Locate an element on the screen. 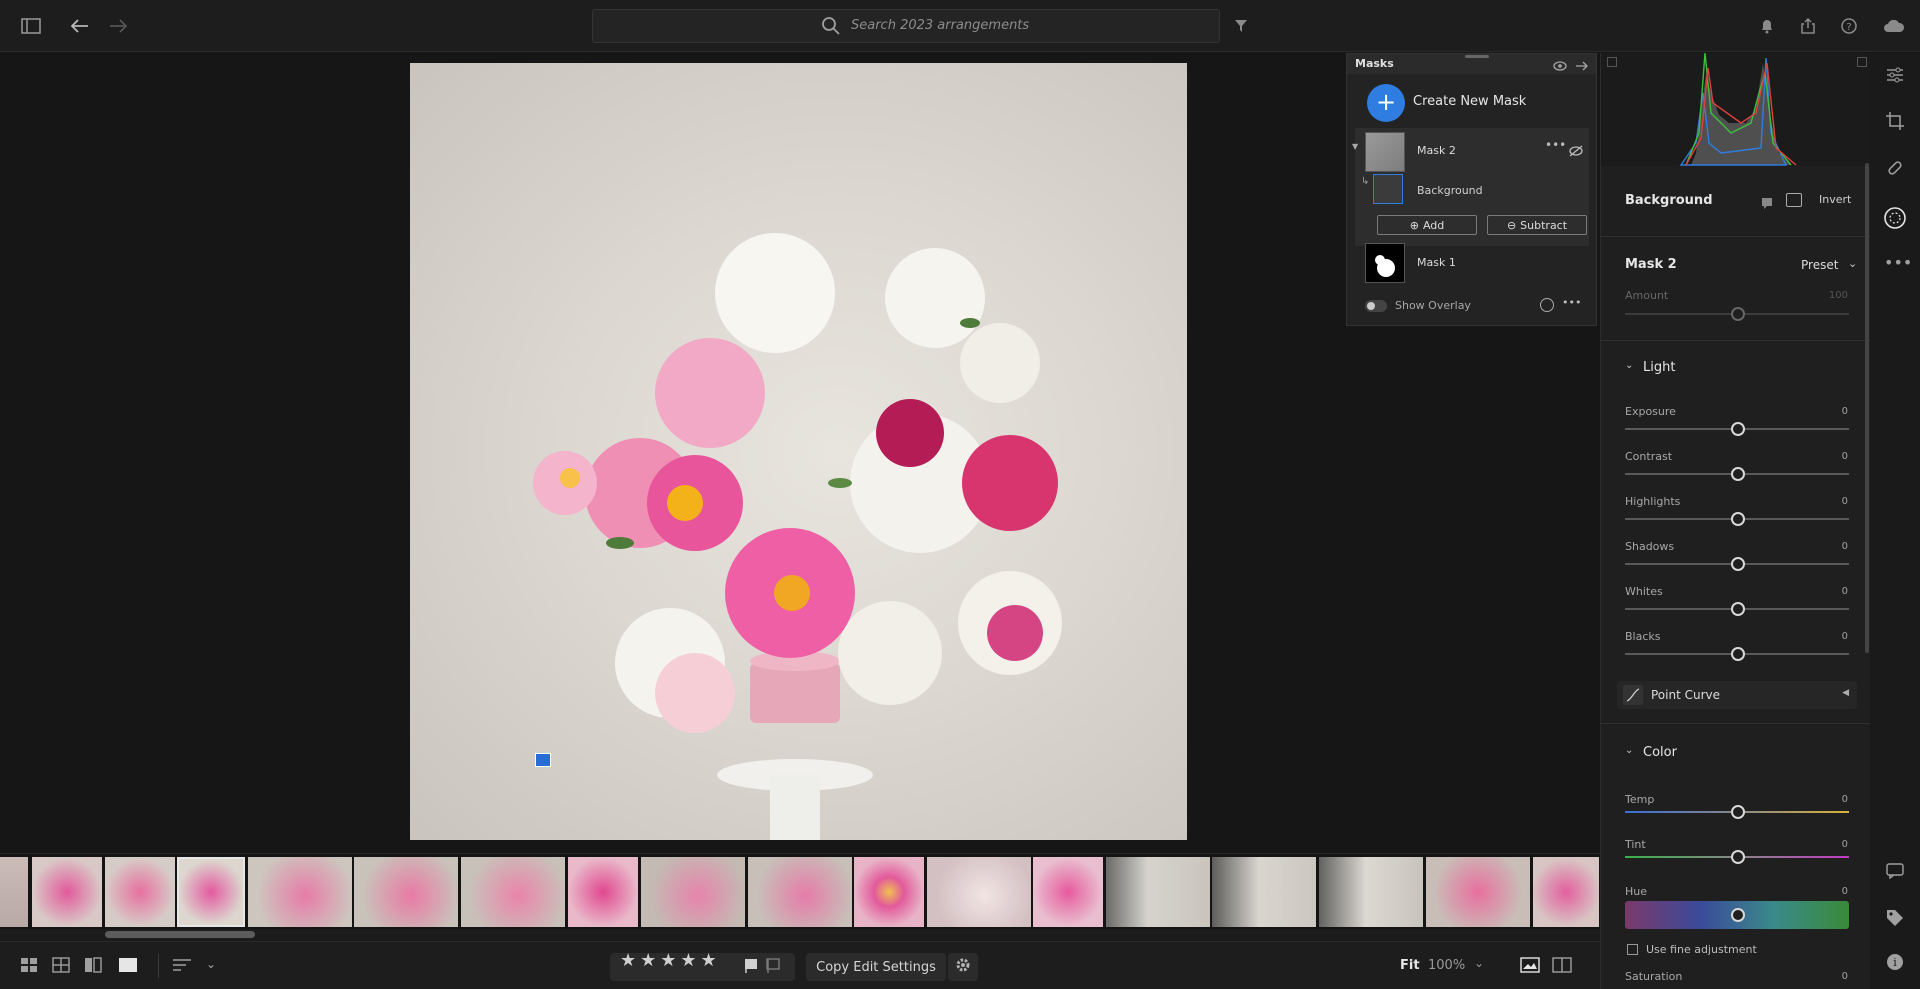 This screenshot has width=1920, height=989. zoom-level: 100% is located at coordinates (1446, 965).